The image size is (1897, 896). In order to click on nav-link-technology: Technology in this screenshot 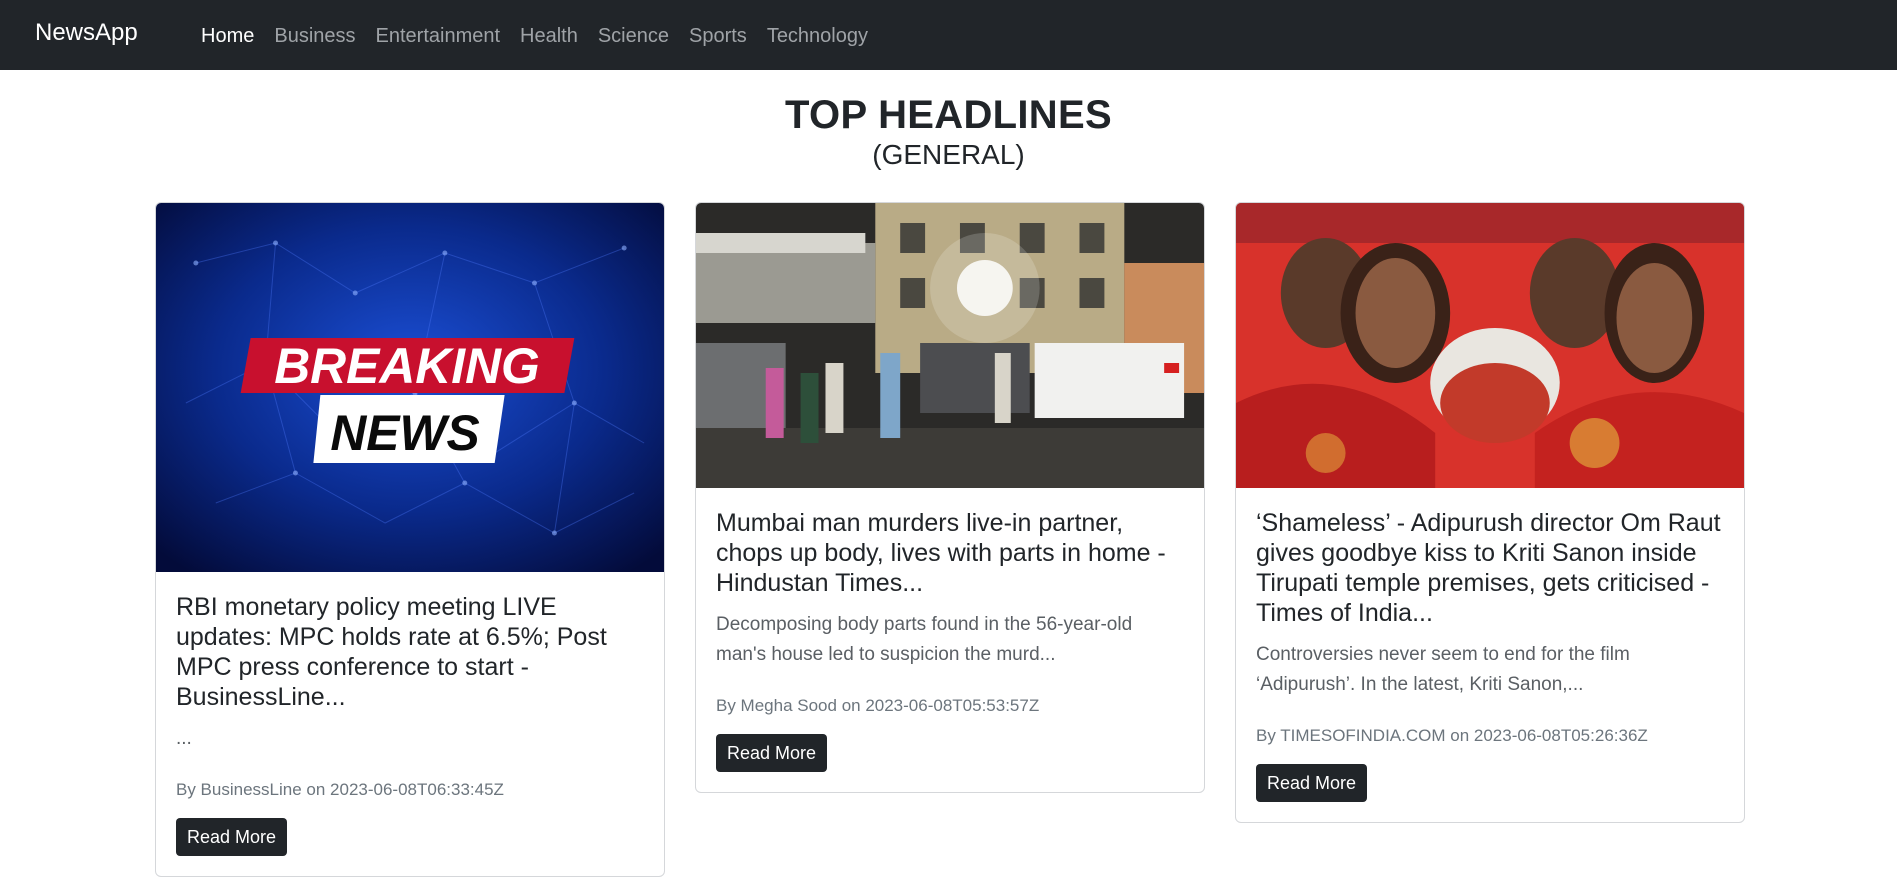, I will do `click(817, 36)`.